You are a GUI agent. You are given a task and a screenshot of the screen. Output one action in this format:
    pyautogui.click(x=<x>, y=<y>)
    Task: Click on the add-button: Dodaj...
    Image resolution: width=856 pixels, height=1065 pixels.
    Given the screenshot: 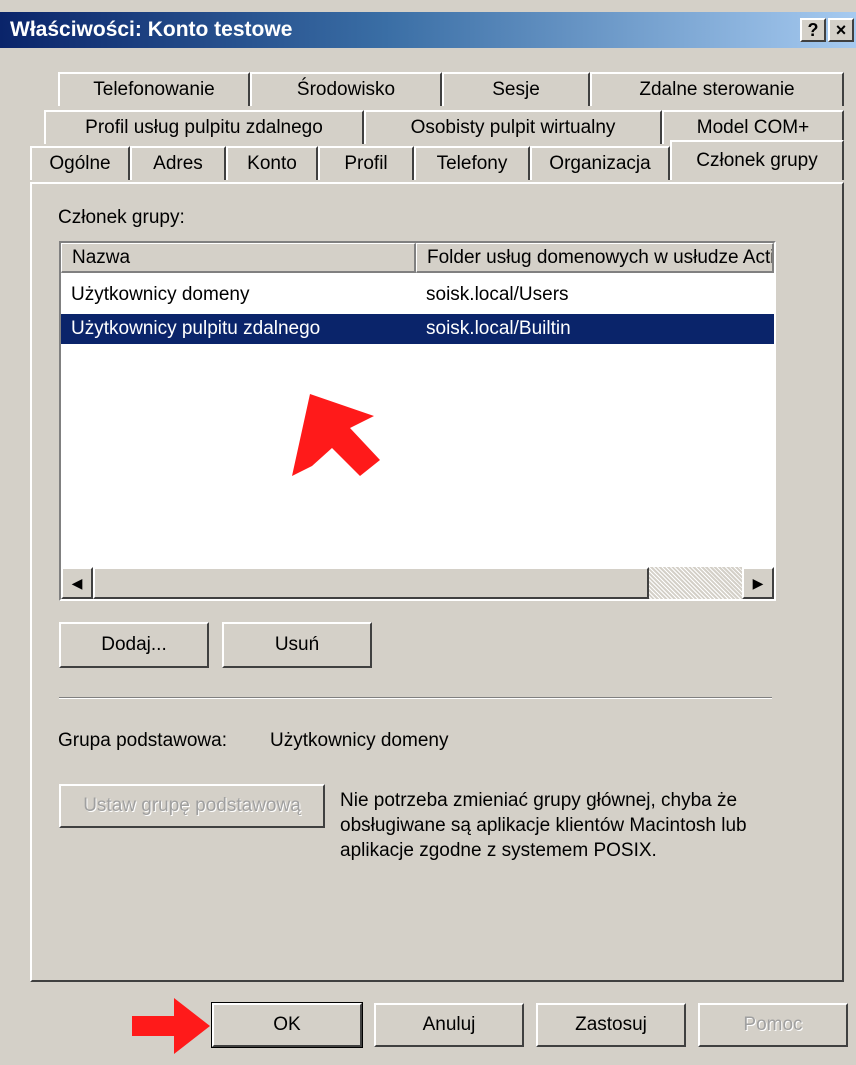 What is the action you would take?
    pyautogui.click(x=134, y=645)
    